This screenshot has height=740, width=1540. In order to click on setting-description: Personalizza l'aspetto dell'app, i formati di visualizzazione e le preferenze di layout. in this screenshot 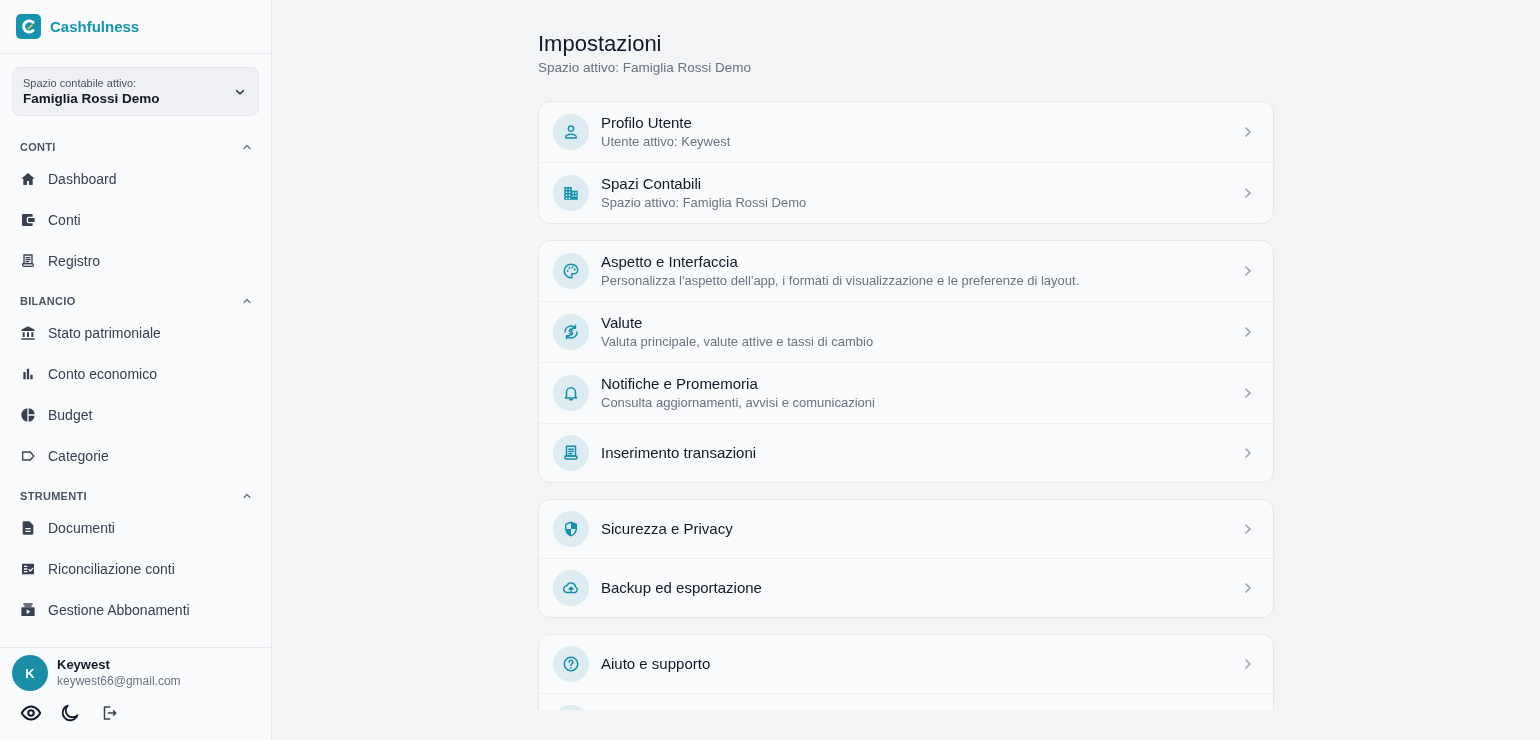, I will do `click(841, 281)`.